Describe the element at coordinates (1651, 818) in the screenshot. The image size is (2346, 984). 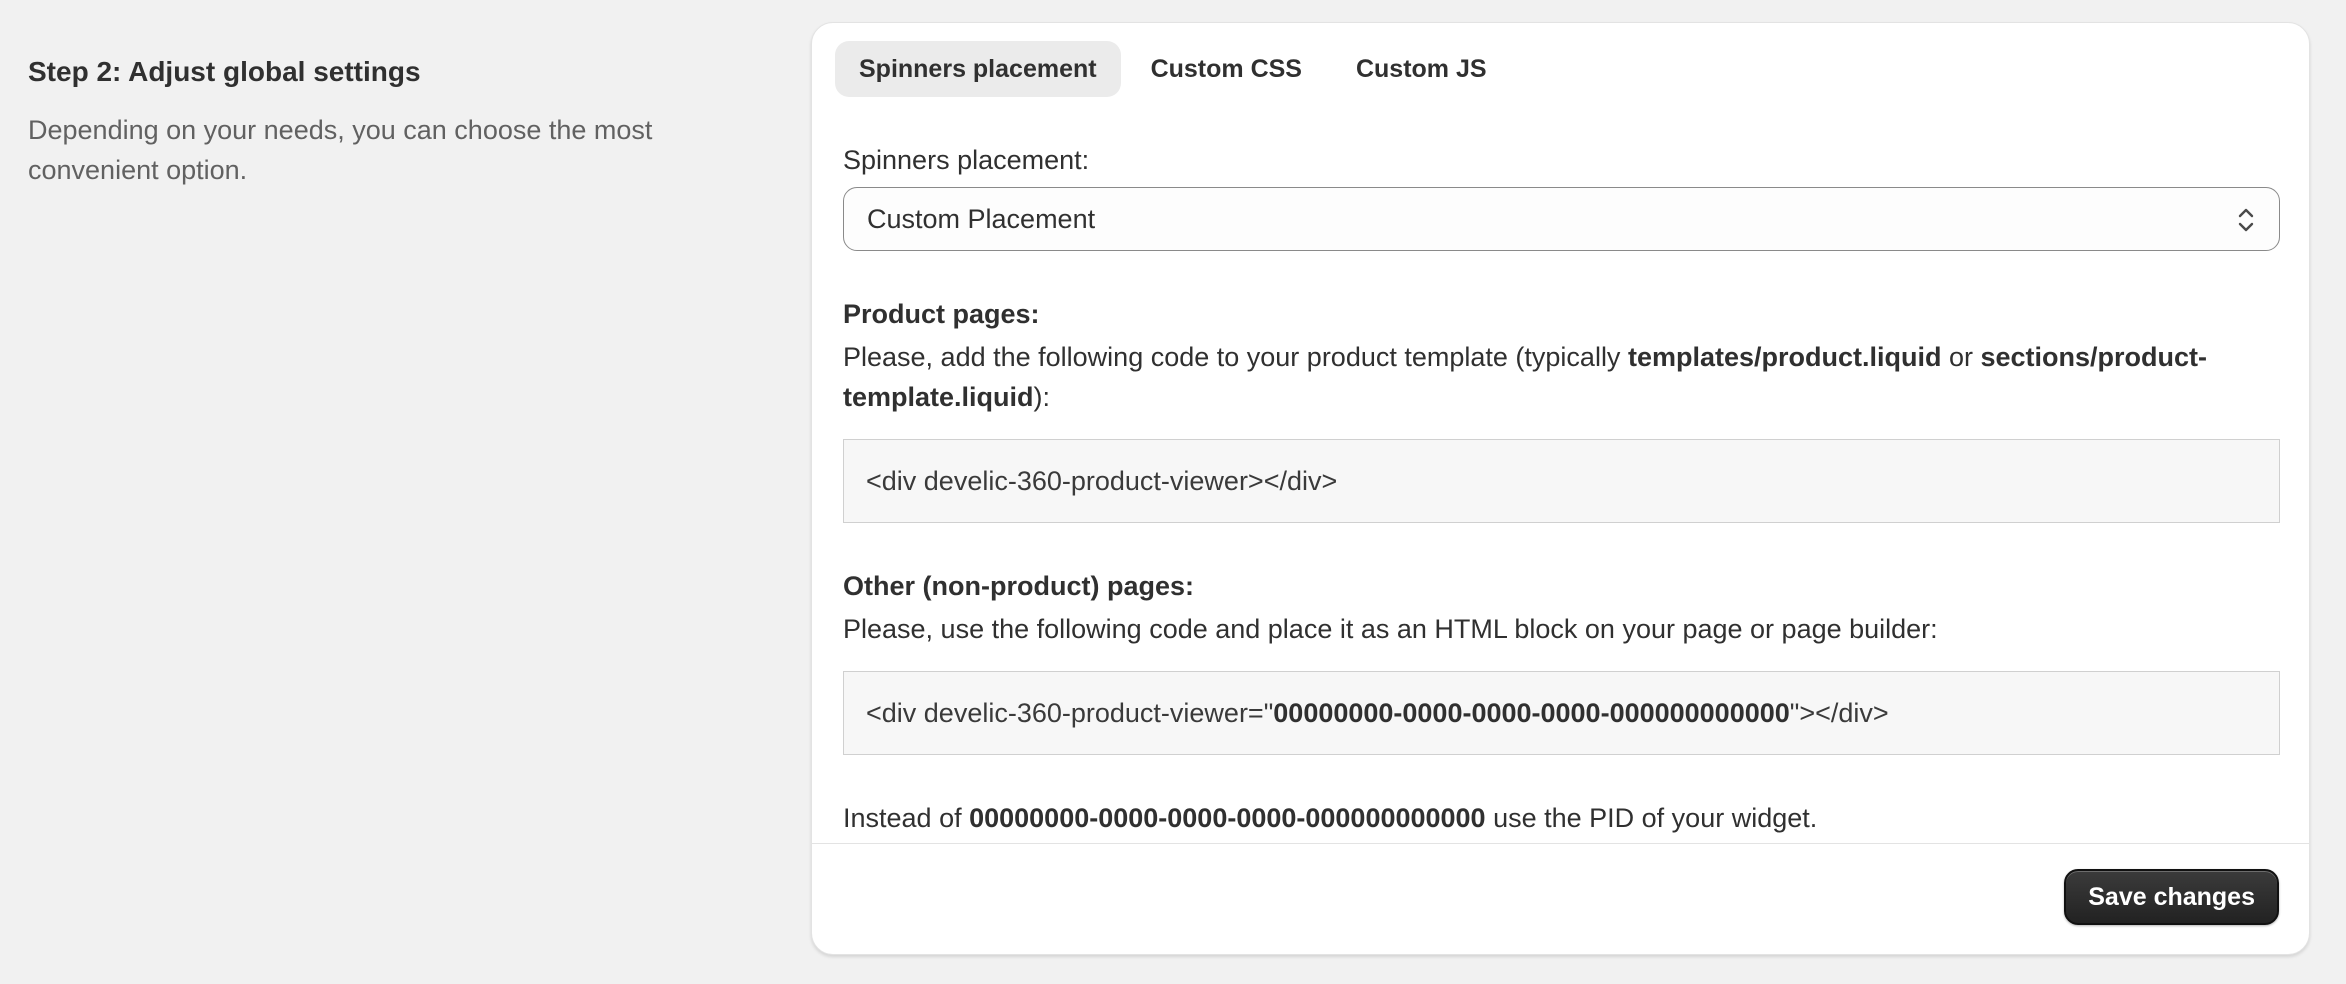
I see `pid-note-end: use the PID of your widget.` at that location.